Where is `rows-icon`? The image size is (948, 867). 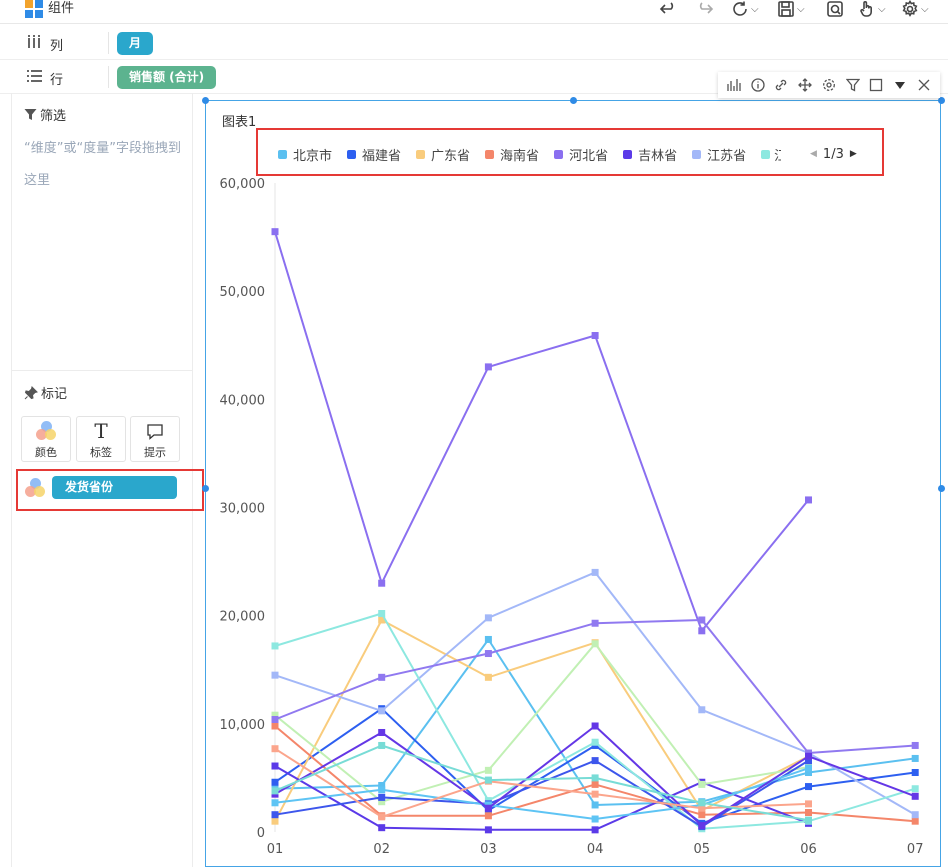
rows-icon is located at coordinates (34, 77).